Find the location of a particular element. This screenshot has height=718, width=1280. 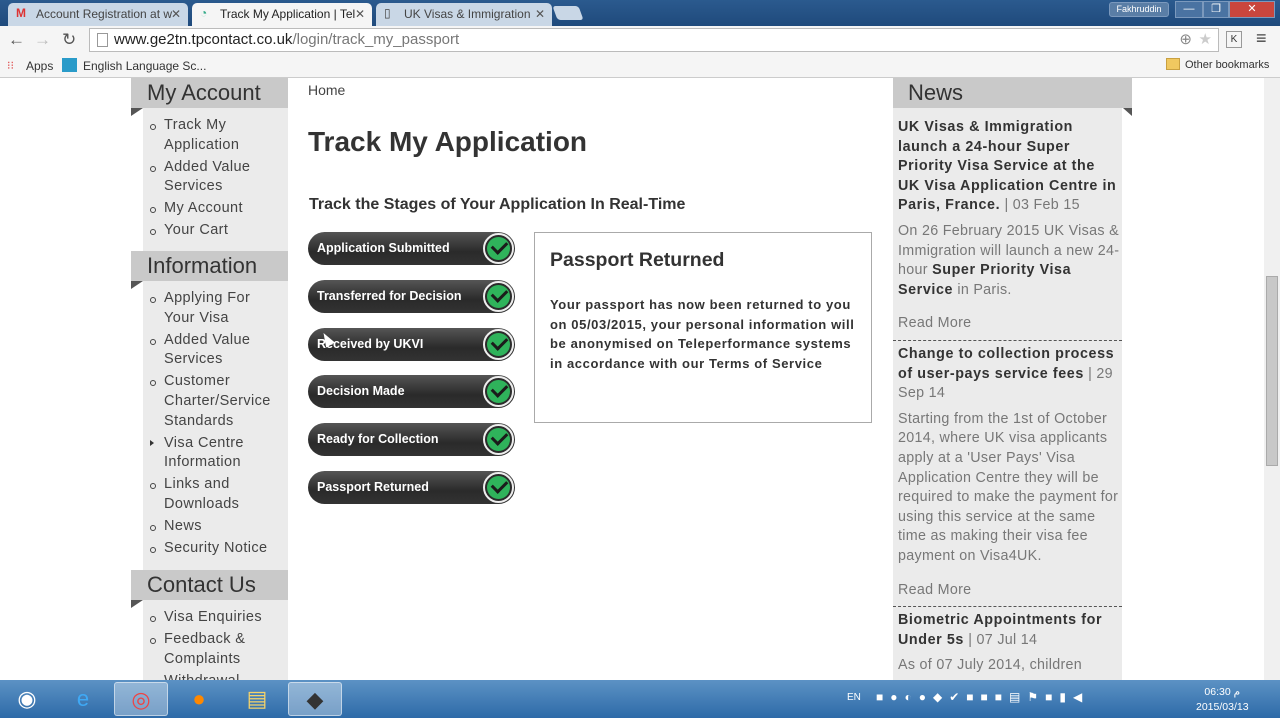

sidebar-item-withdrawal: Withdrawal is located at coordinates (215, 676).